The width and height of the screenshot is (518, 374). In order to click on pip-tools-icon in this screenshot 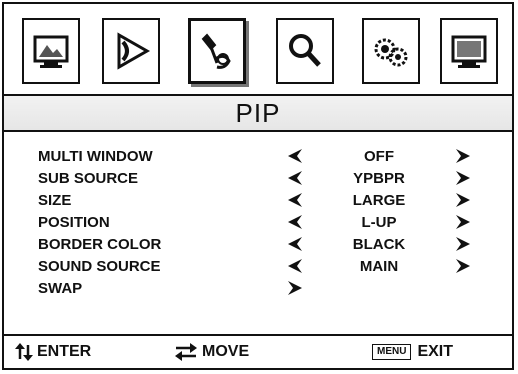, I will do `click(216, 51)`.